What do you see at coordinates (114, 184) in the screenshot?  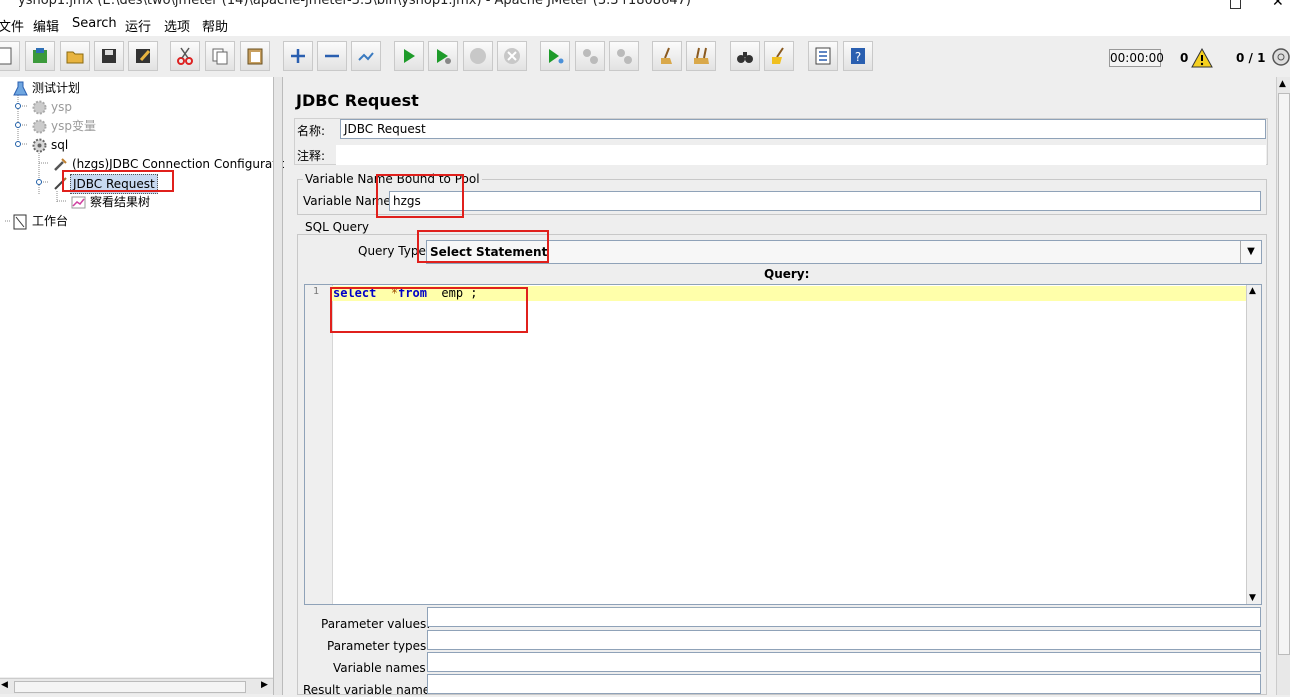 I see `tree-item-label: JDBC Request` at bounding box center [114, 184].